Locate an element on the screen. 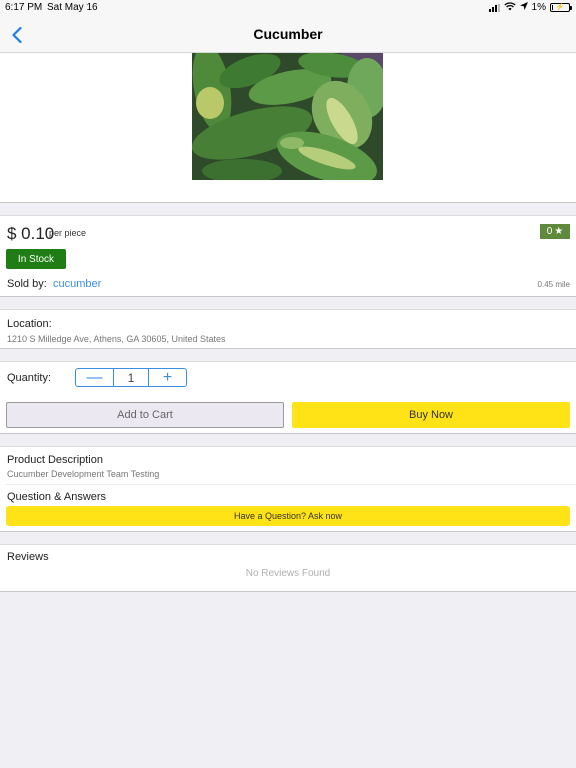 The image size is (576, 768). reviews-title: Reviews is located at coordinates (28, 557).